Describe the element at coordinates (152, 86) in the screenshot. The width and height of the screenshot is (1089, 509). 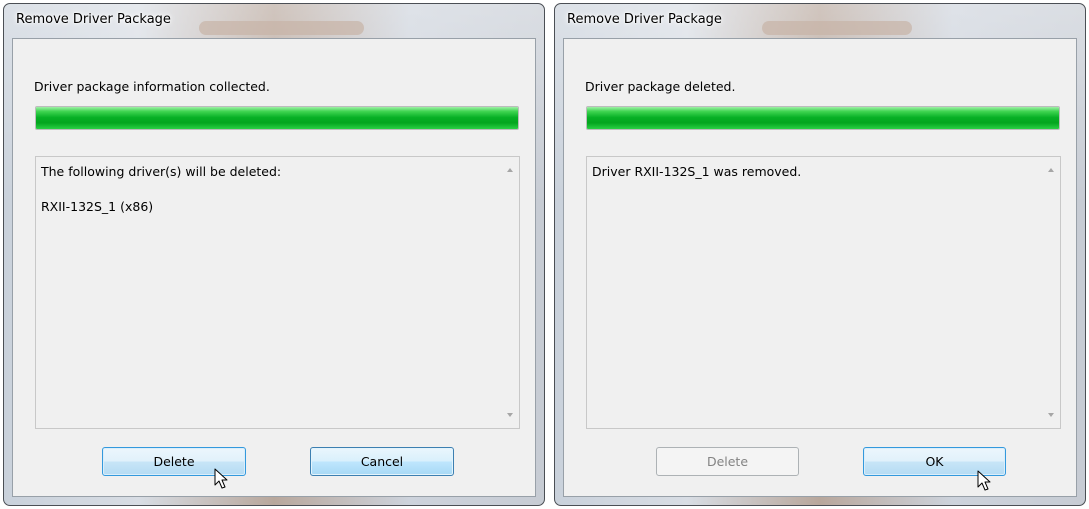
I see `status-text: Driver package information collected.` at that location.